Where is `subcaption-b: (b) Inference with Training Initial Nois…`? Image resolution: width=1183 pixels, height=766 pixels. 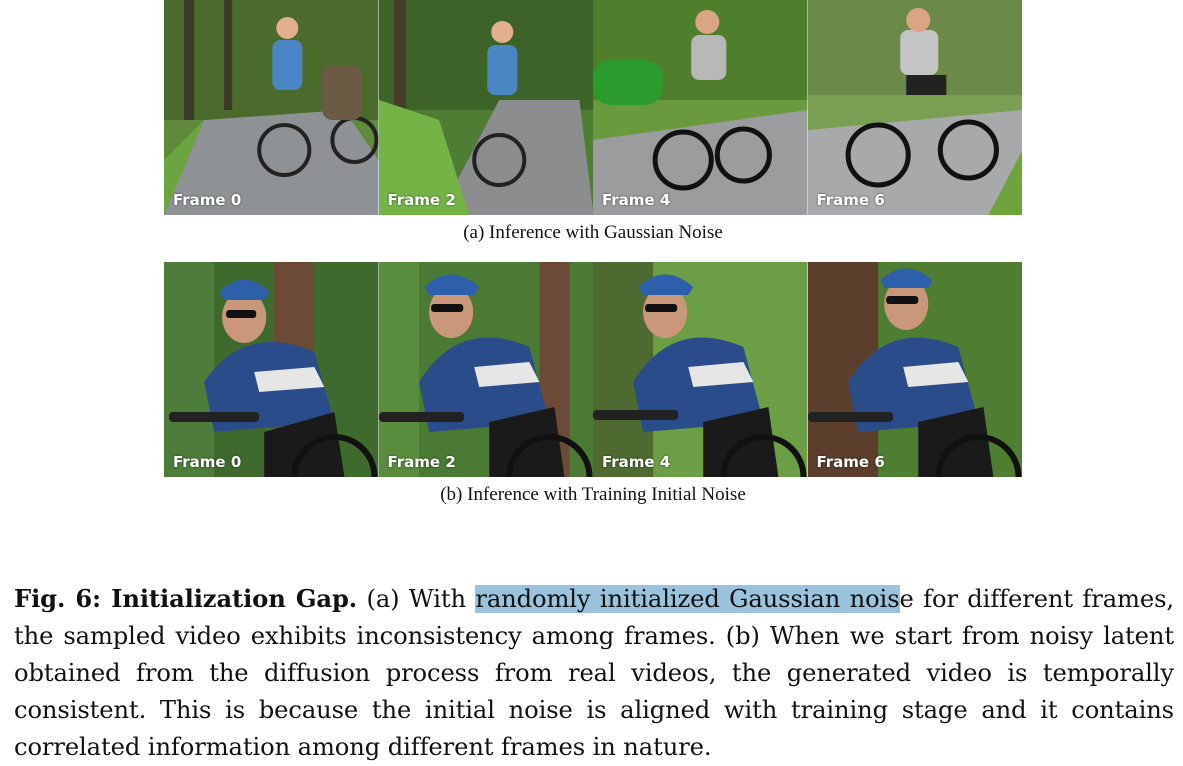
subcaption-b: (b) Inference with Training Initial Nois… is located at coordinates (593, 494).